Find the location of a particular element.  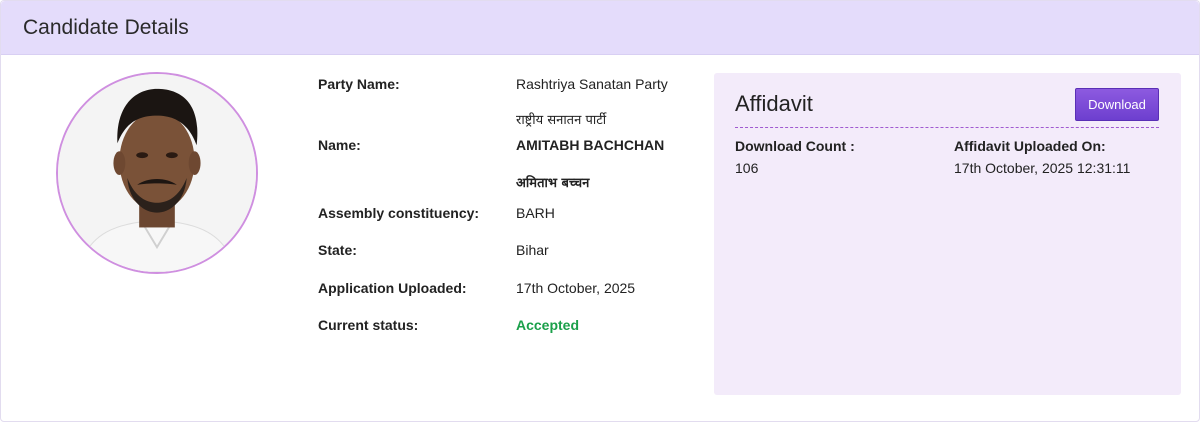

application-uploaded-value: 17th October, 2025 is located at coordinates (576, 288).